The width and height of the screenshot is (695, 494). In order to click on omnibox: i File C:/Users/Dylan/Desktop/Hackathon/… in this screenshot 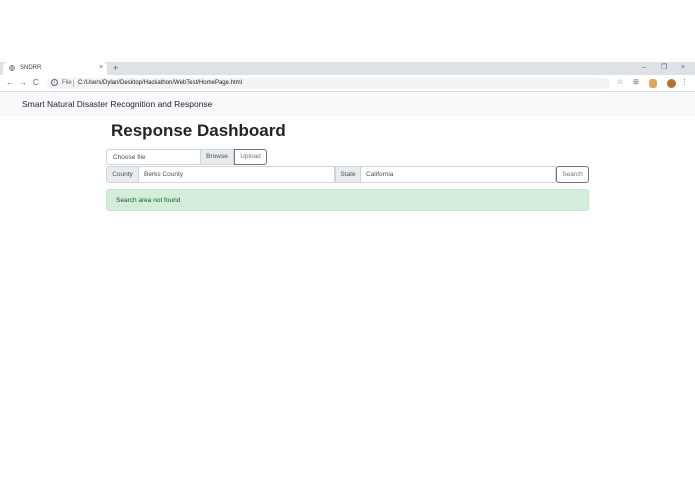, I will do `click(328, 83)`.